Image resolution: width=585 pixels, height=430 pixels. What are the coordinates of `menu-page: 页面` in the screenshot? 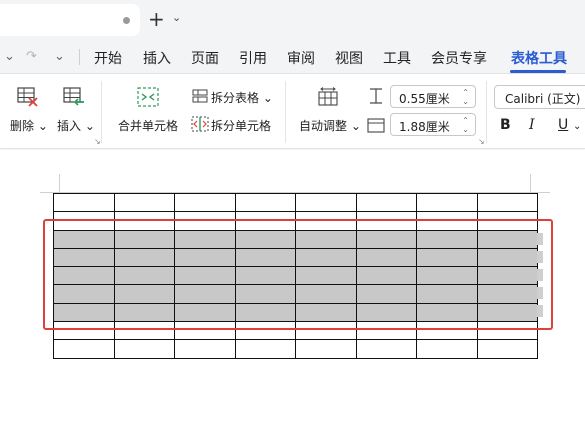 It's located at (205, 58).